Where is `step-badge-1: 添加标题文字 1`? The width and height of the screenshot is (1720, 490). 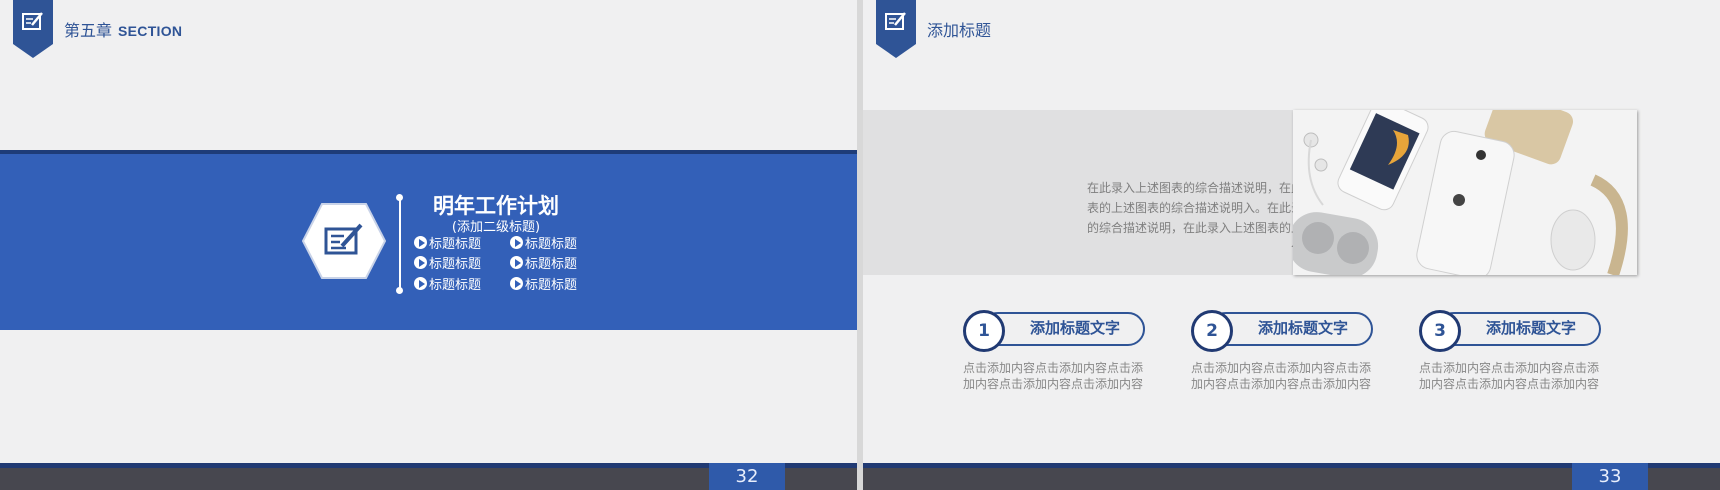
step-badge-1: 添加标题文字 1 is located at coordinates (1056, 331).